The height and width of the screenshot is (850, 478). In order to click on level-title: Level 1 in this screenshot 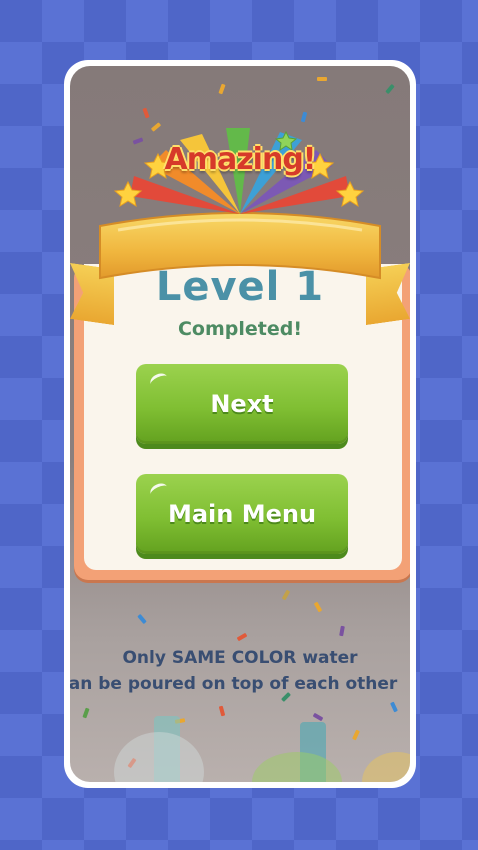, I will do `click(240, 287)`.